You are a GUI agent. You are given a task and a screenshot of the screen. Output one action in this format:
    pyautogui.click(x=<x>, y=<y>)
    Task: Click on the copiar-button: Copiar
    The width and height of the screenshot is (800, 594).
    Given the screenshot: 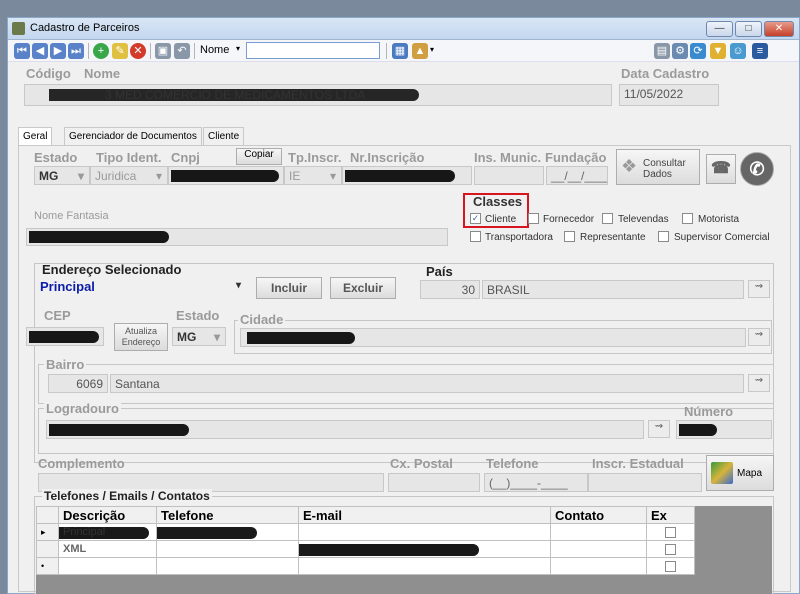 What is the action you would take?
    pyautogui.click(x=259, y=156)
    